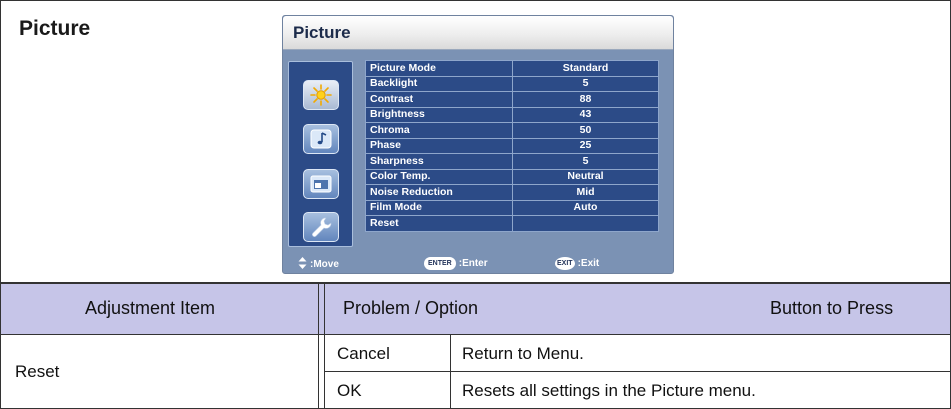 The width and height of the screenshot is (951, 409). I want to click on header-button-to-press: Button to Press, so click(832, 308).